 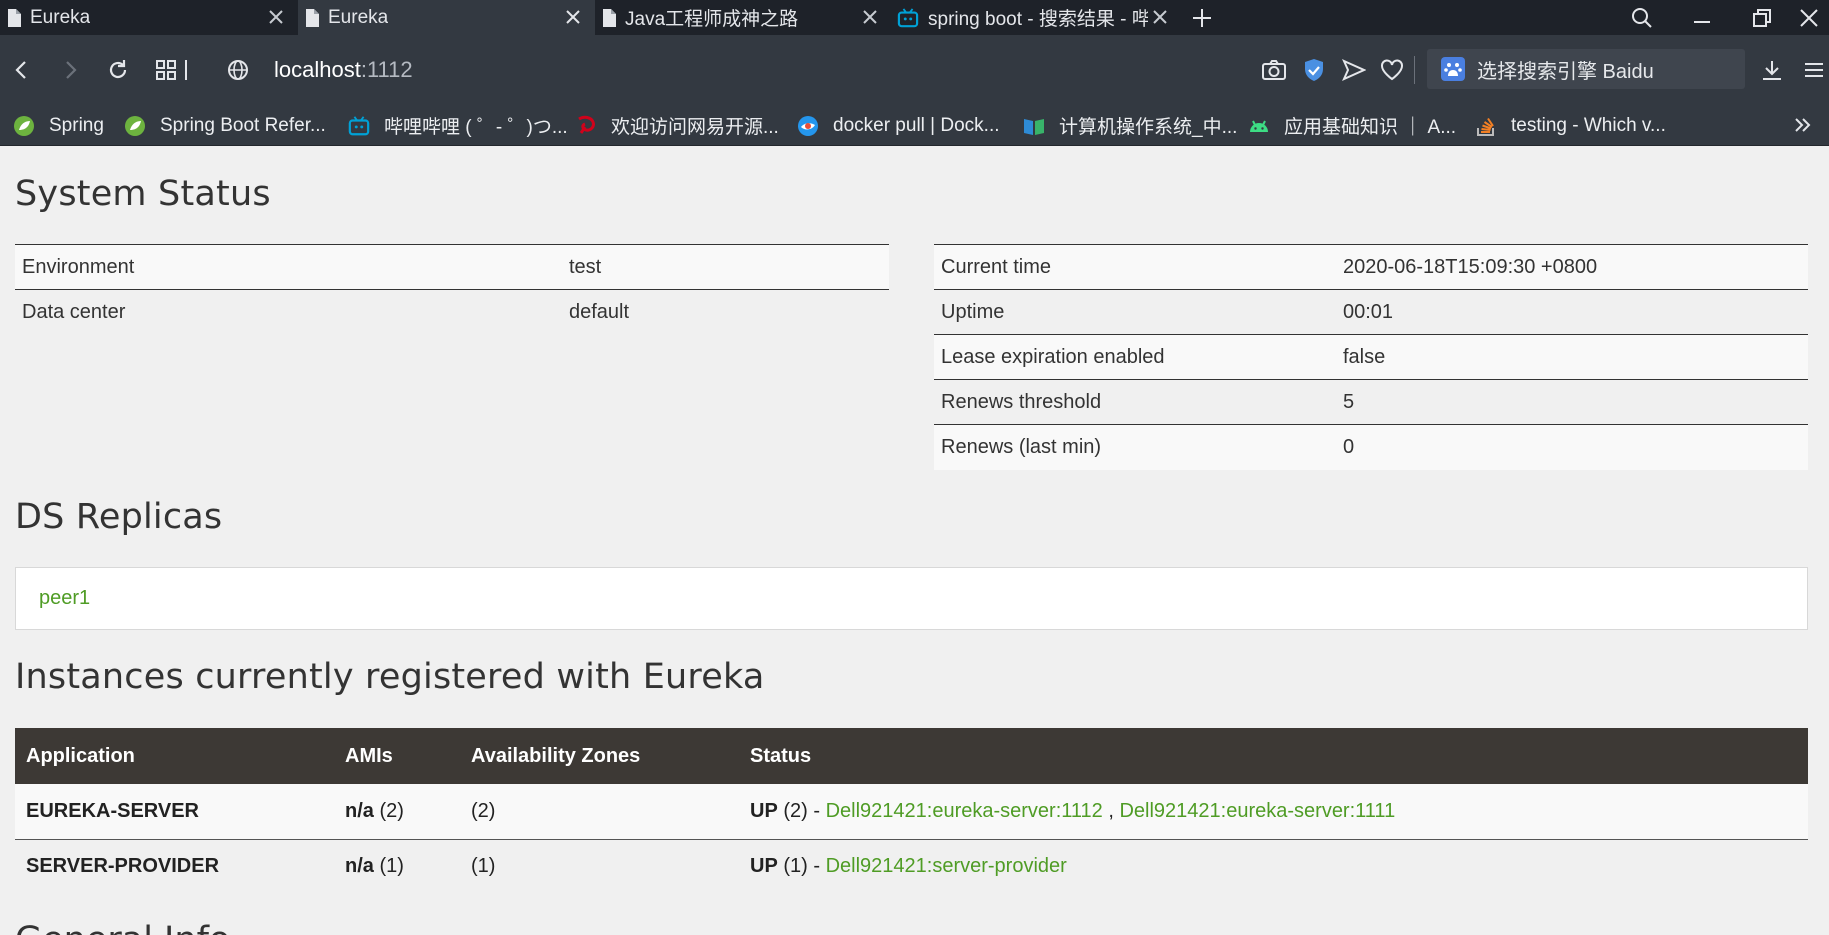 What do you see at coordinates (135, 125) in the screenshot?
I see `spring-icon` at bounding box center [135, 125].